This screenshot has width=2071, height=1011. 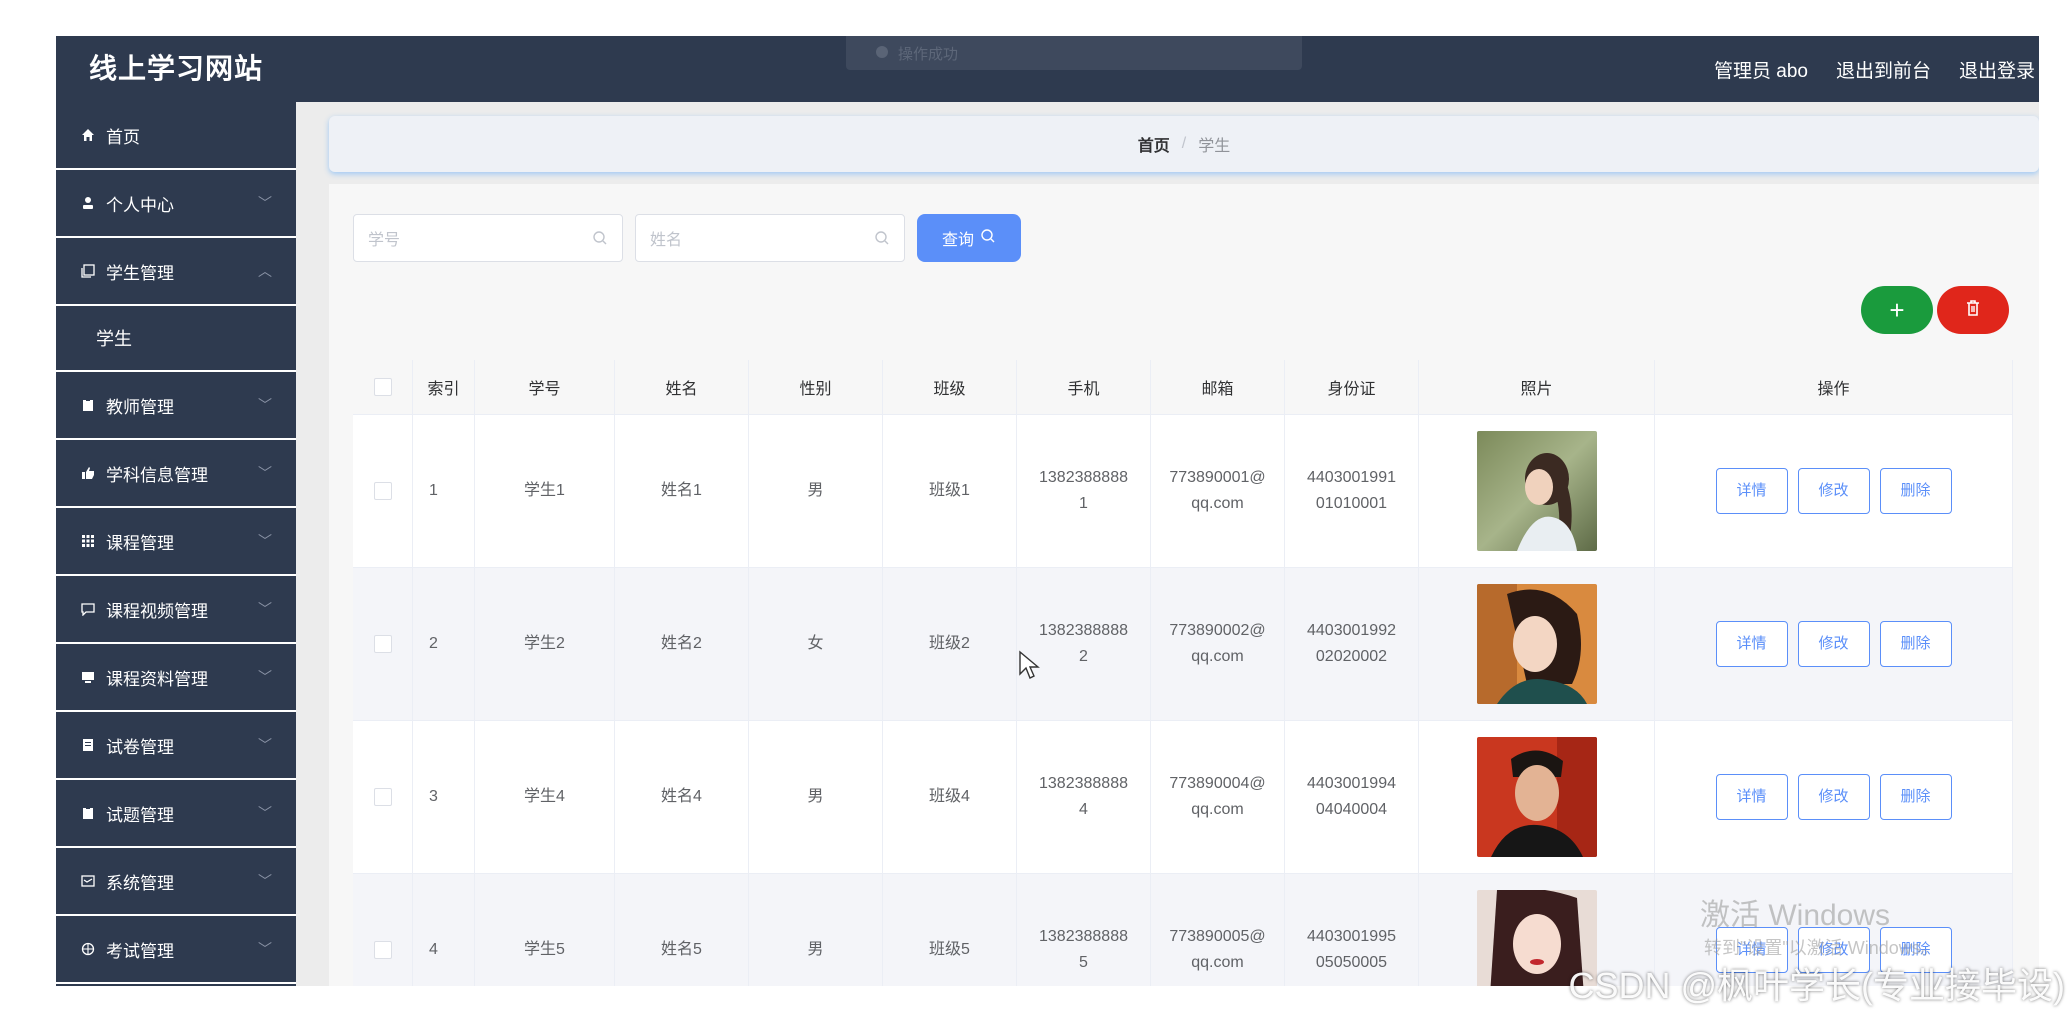 What do you see at coordinates (140, 815) in the screenshot?
I see `sidebar-item-label: 试题管理` at bounding box center [140, 815].